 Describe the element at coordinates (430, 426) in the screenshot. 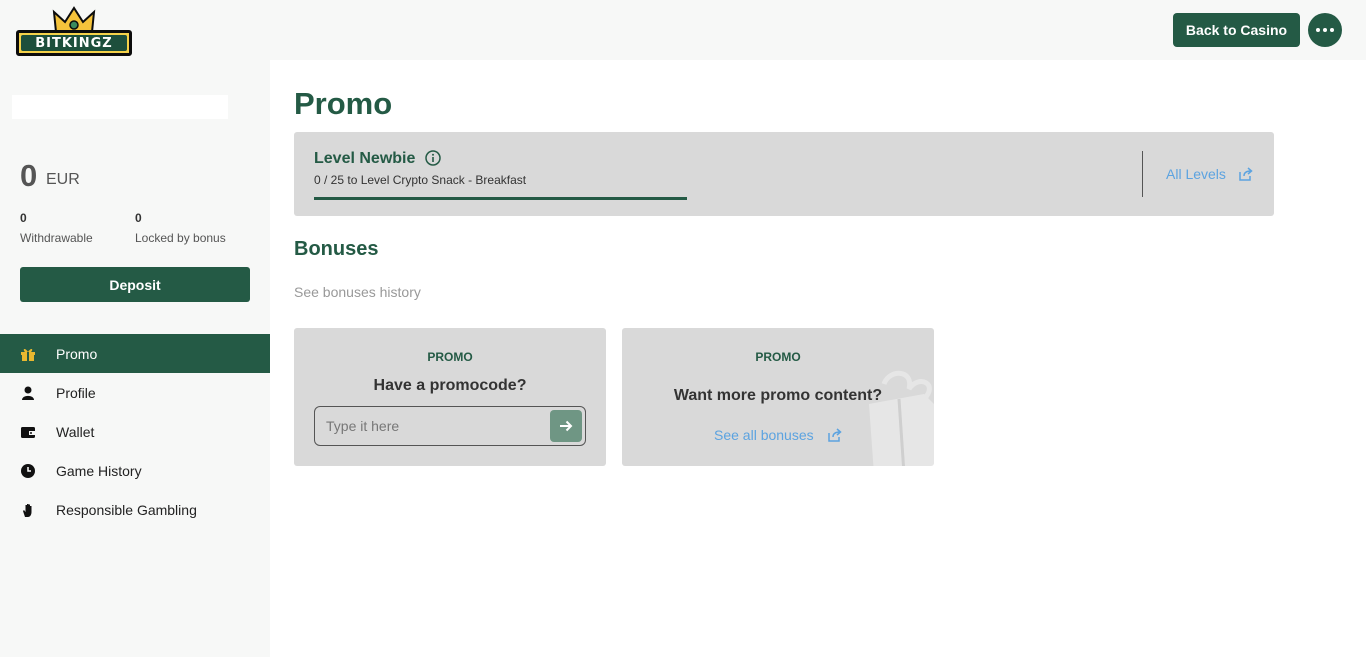

I see `promocode-input` at that location.